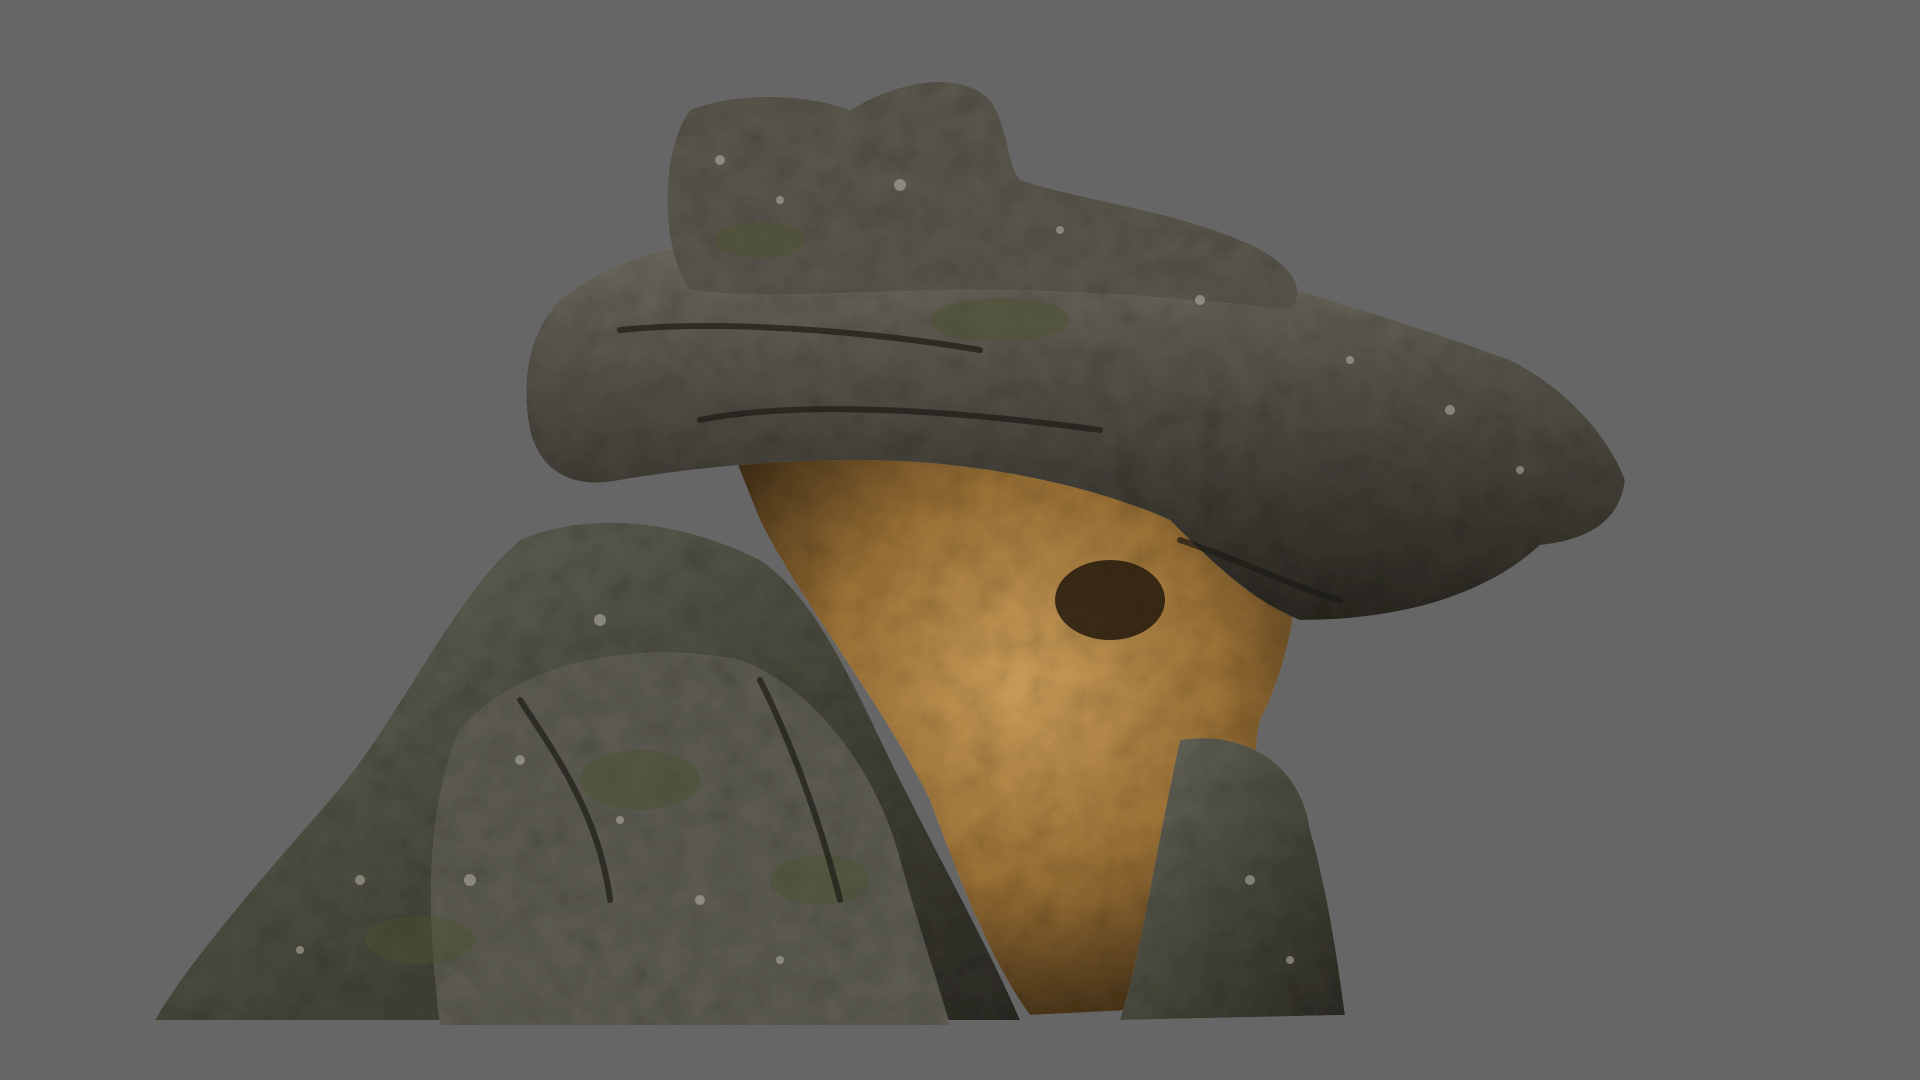 The image size is (1920, 1080). What do you see at coordinates (690, 838) in the screenshot?
I see `rock-front-boulder` at bounding box center [690, 838].